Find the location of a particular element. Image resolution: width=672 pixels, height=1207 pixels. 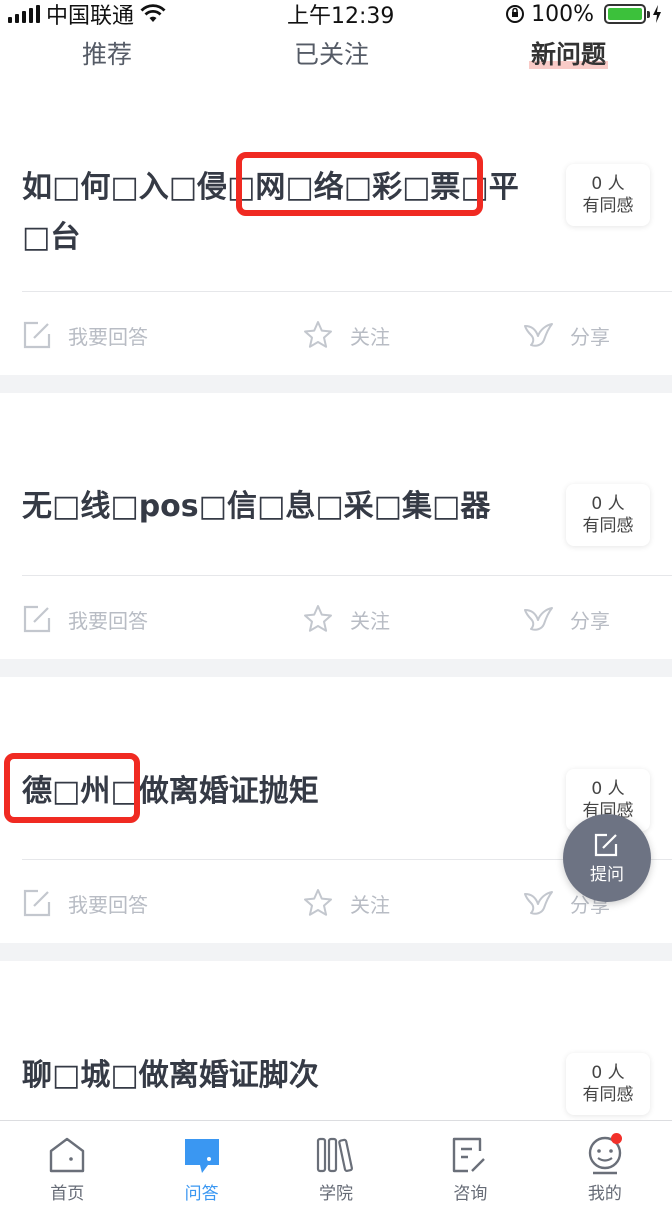

tab-recommended: 推荐 is located at coordinates (107, 53).